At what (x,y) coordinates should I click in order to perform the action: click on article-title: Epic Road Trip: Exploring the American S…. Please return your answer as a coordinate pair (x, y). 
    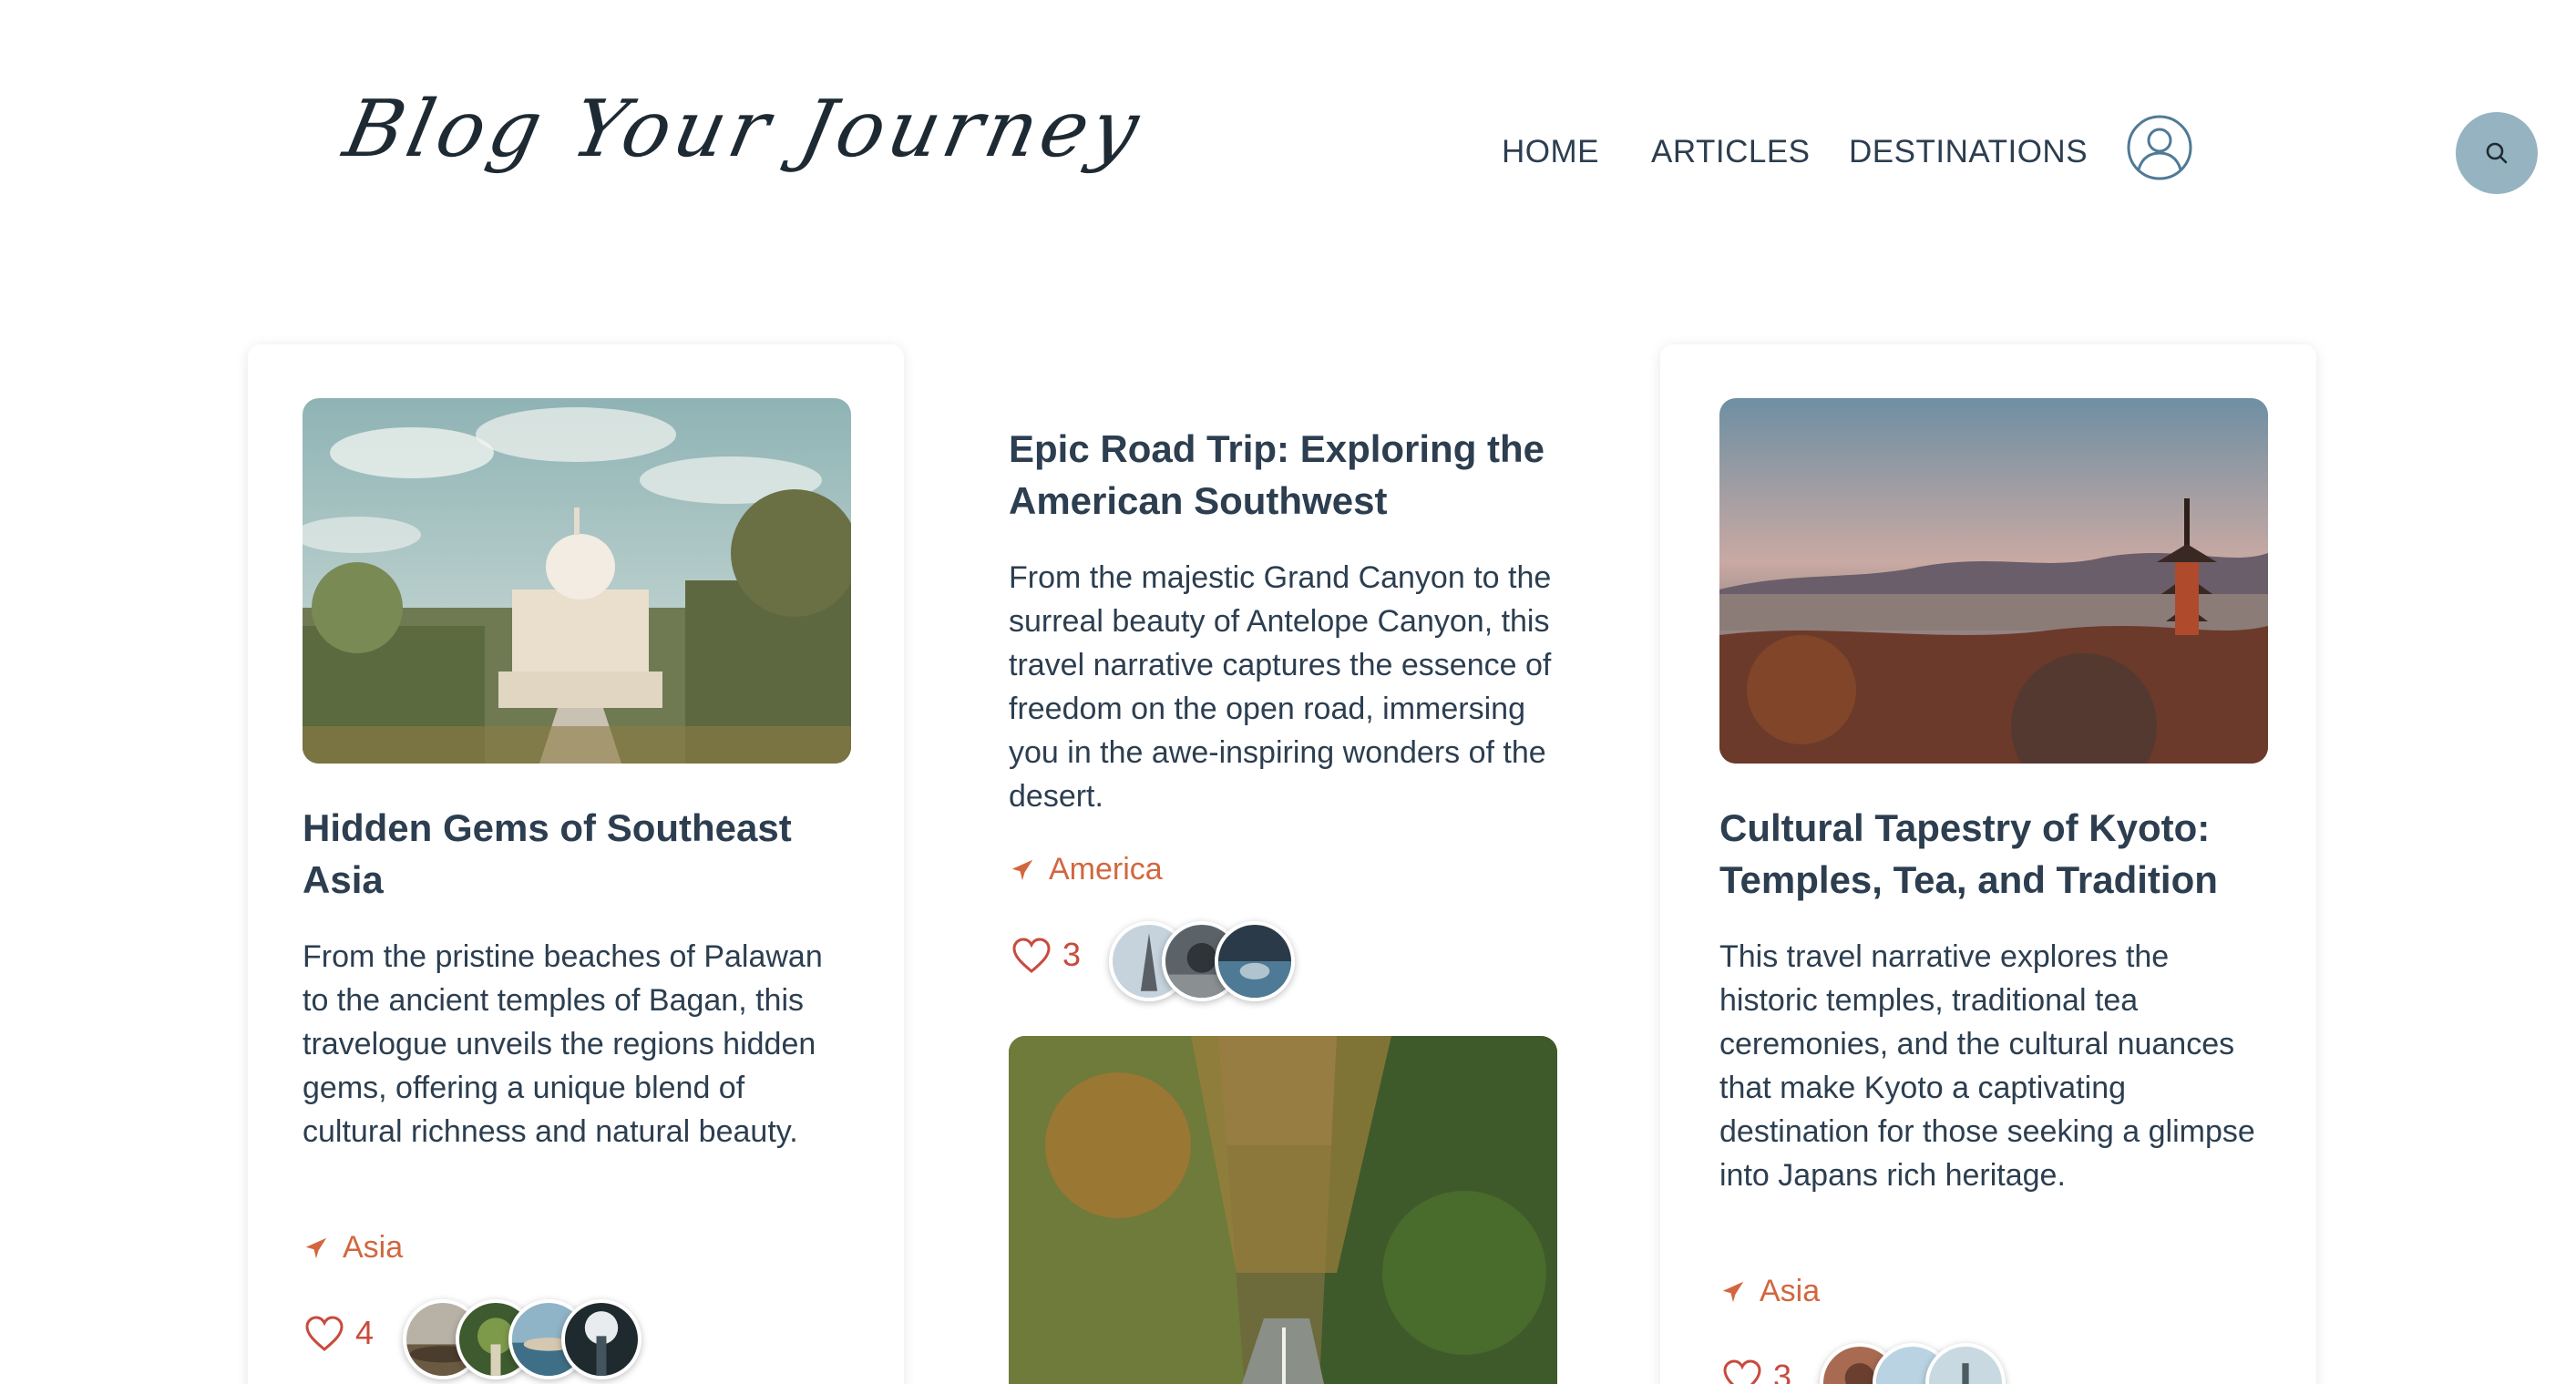
    Looking at the image, I should click on (1282, 475).